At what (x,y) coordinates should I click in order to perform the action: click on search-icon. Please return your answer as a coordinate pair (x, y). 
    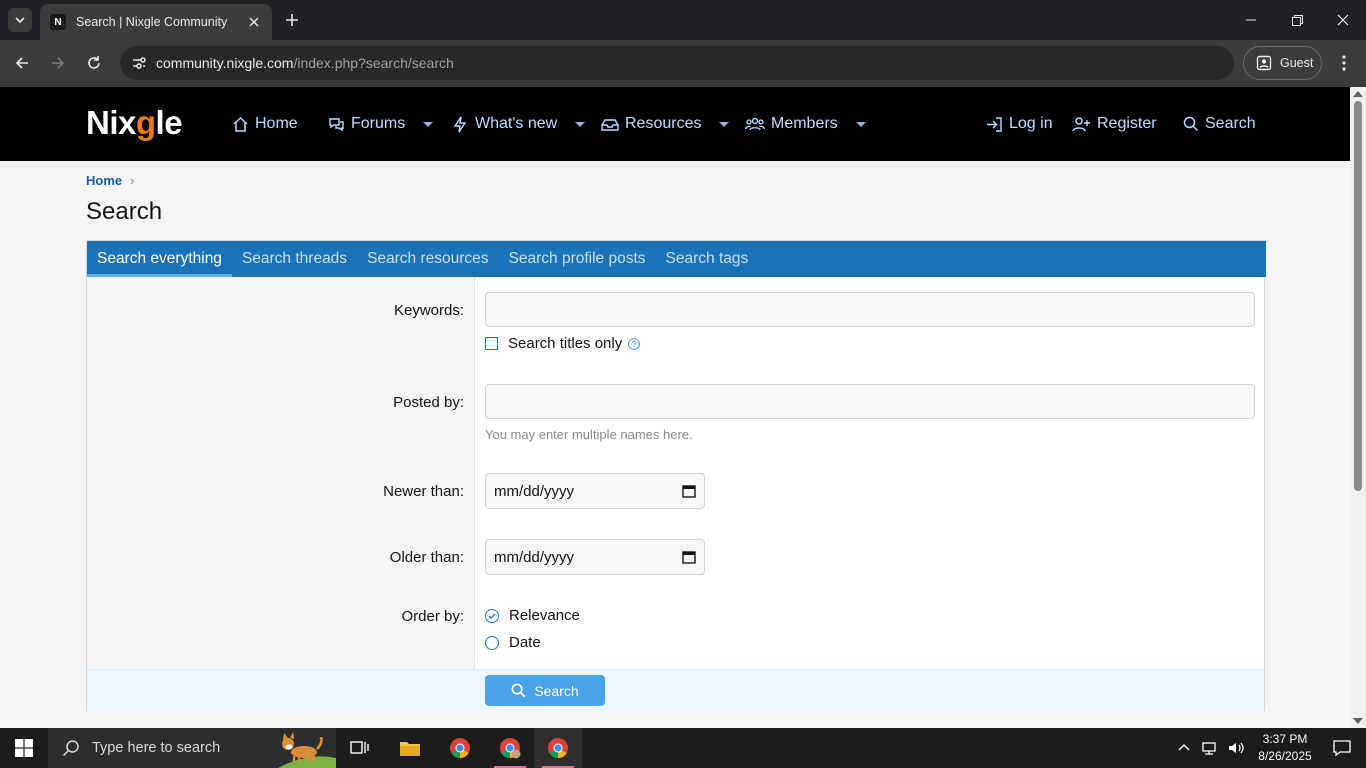
    Looking at the image, I should click on (518, 690).